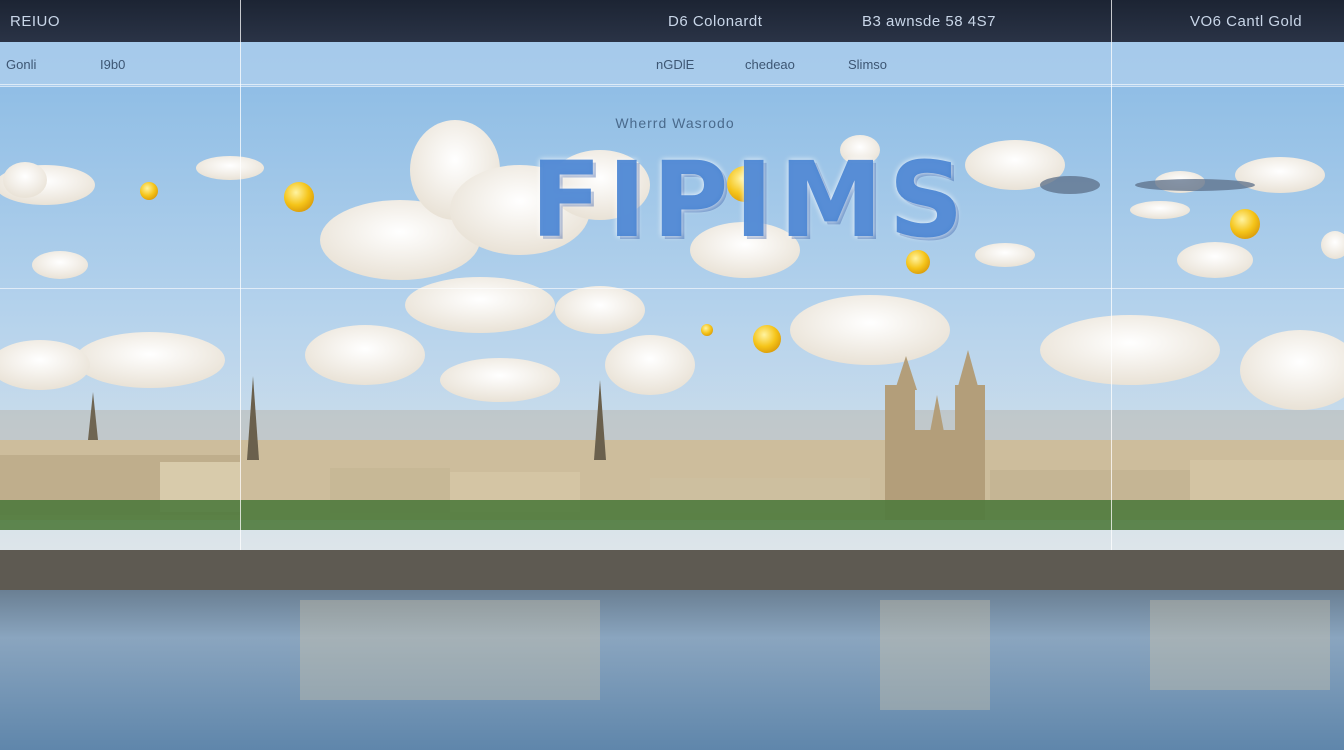 This screenshot has height=750, width=1344. What do you see at coordinates (21, 64) in the screenshot?
I see `sub-bar-left-label-1: Gonli` at bounding box center [21, 64].